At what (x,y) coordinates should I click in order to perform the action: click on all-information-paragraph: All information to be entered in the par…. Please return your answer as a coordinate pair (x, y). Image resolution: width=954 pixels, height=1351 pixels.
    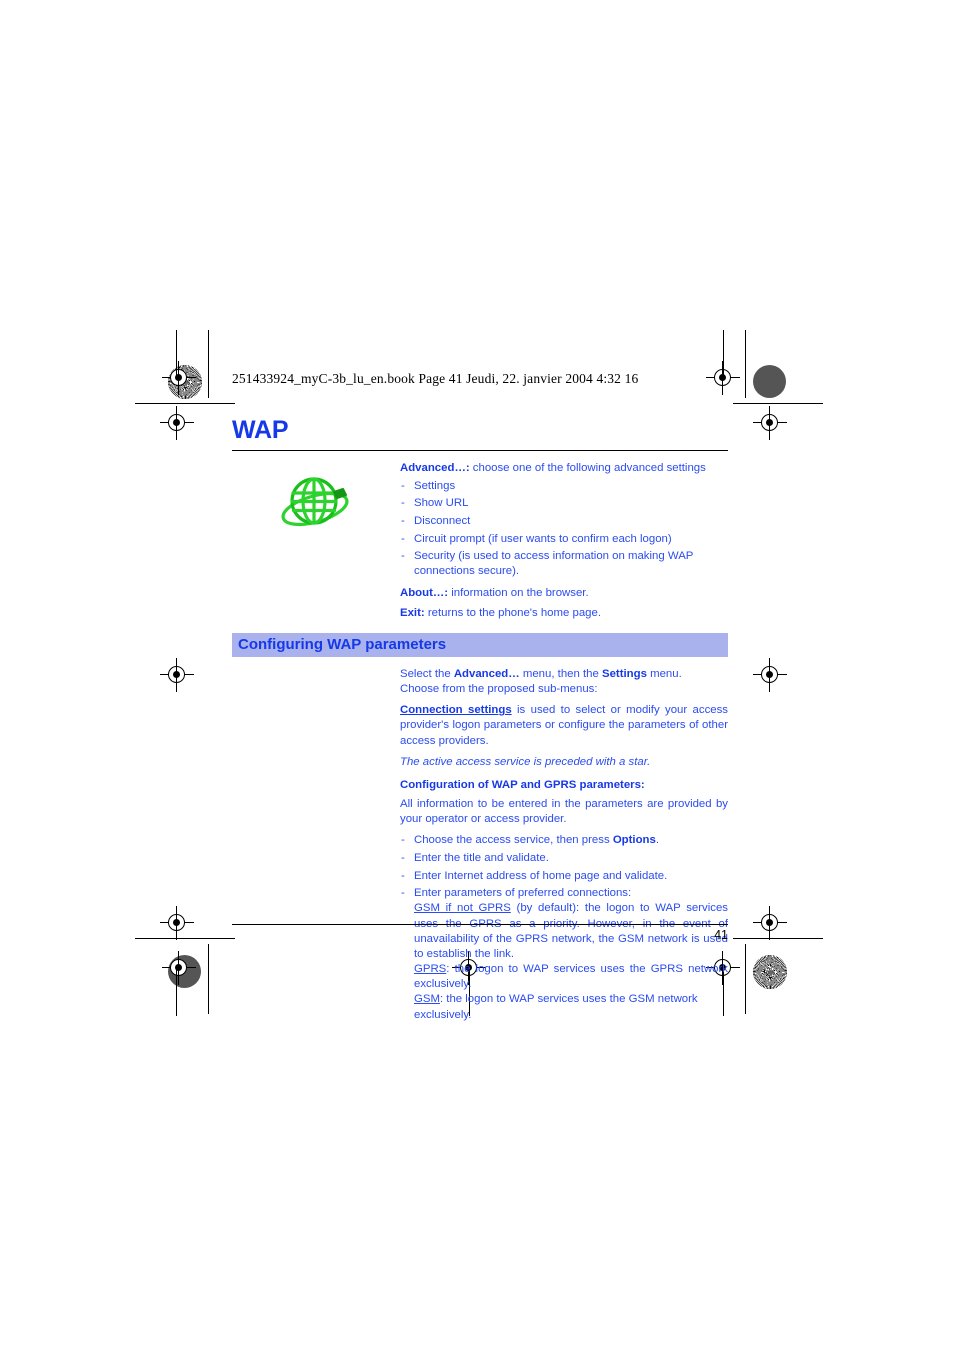
    Looking at the image, I should click on (564, 812).